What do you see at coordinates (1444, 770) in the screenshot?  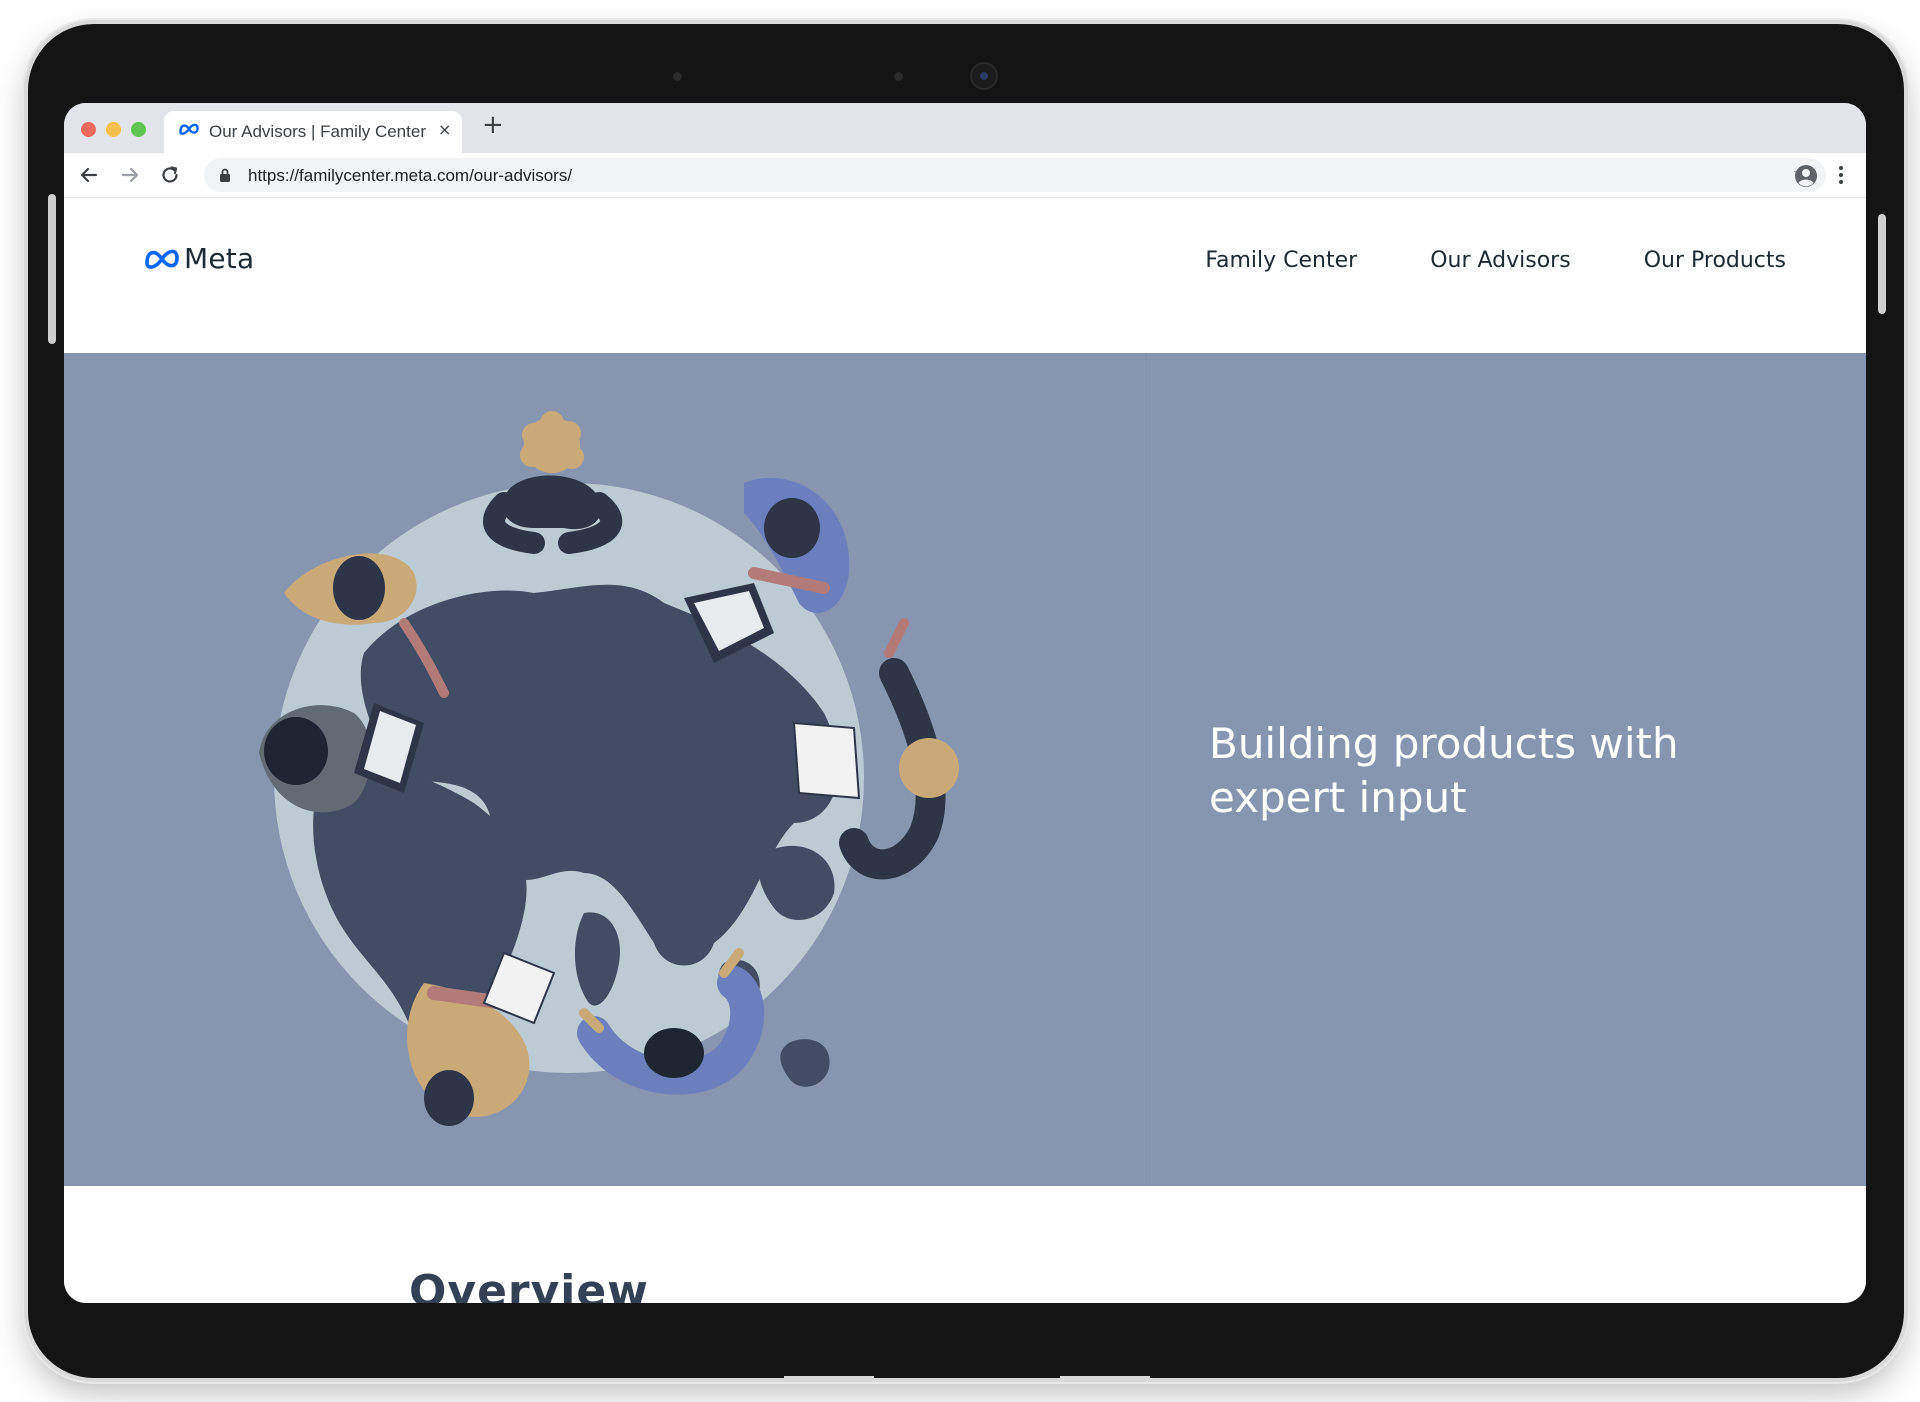 I see `hero-title: Building products with expert input` at bounding box center [1444, 770].